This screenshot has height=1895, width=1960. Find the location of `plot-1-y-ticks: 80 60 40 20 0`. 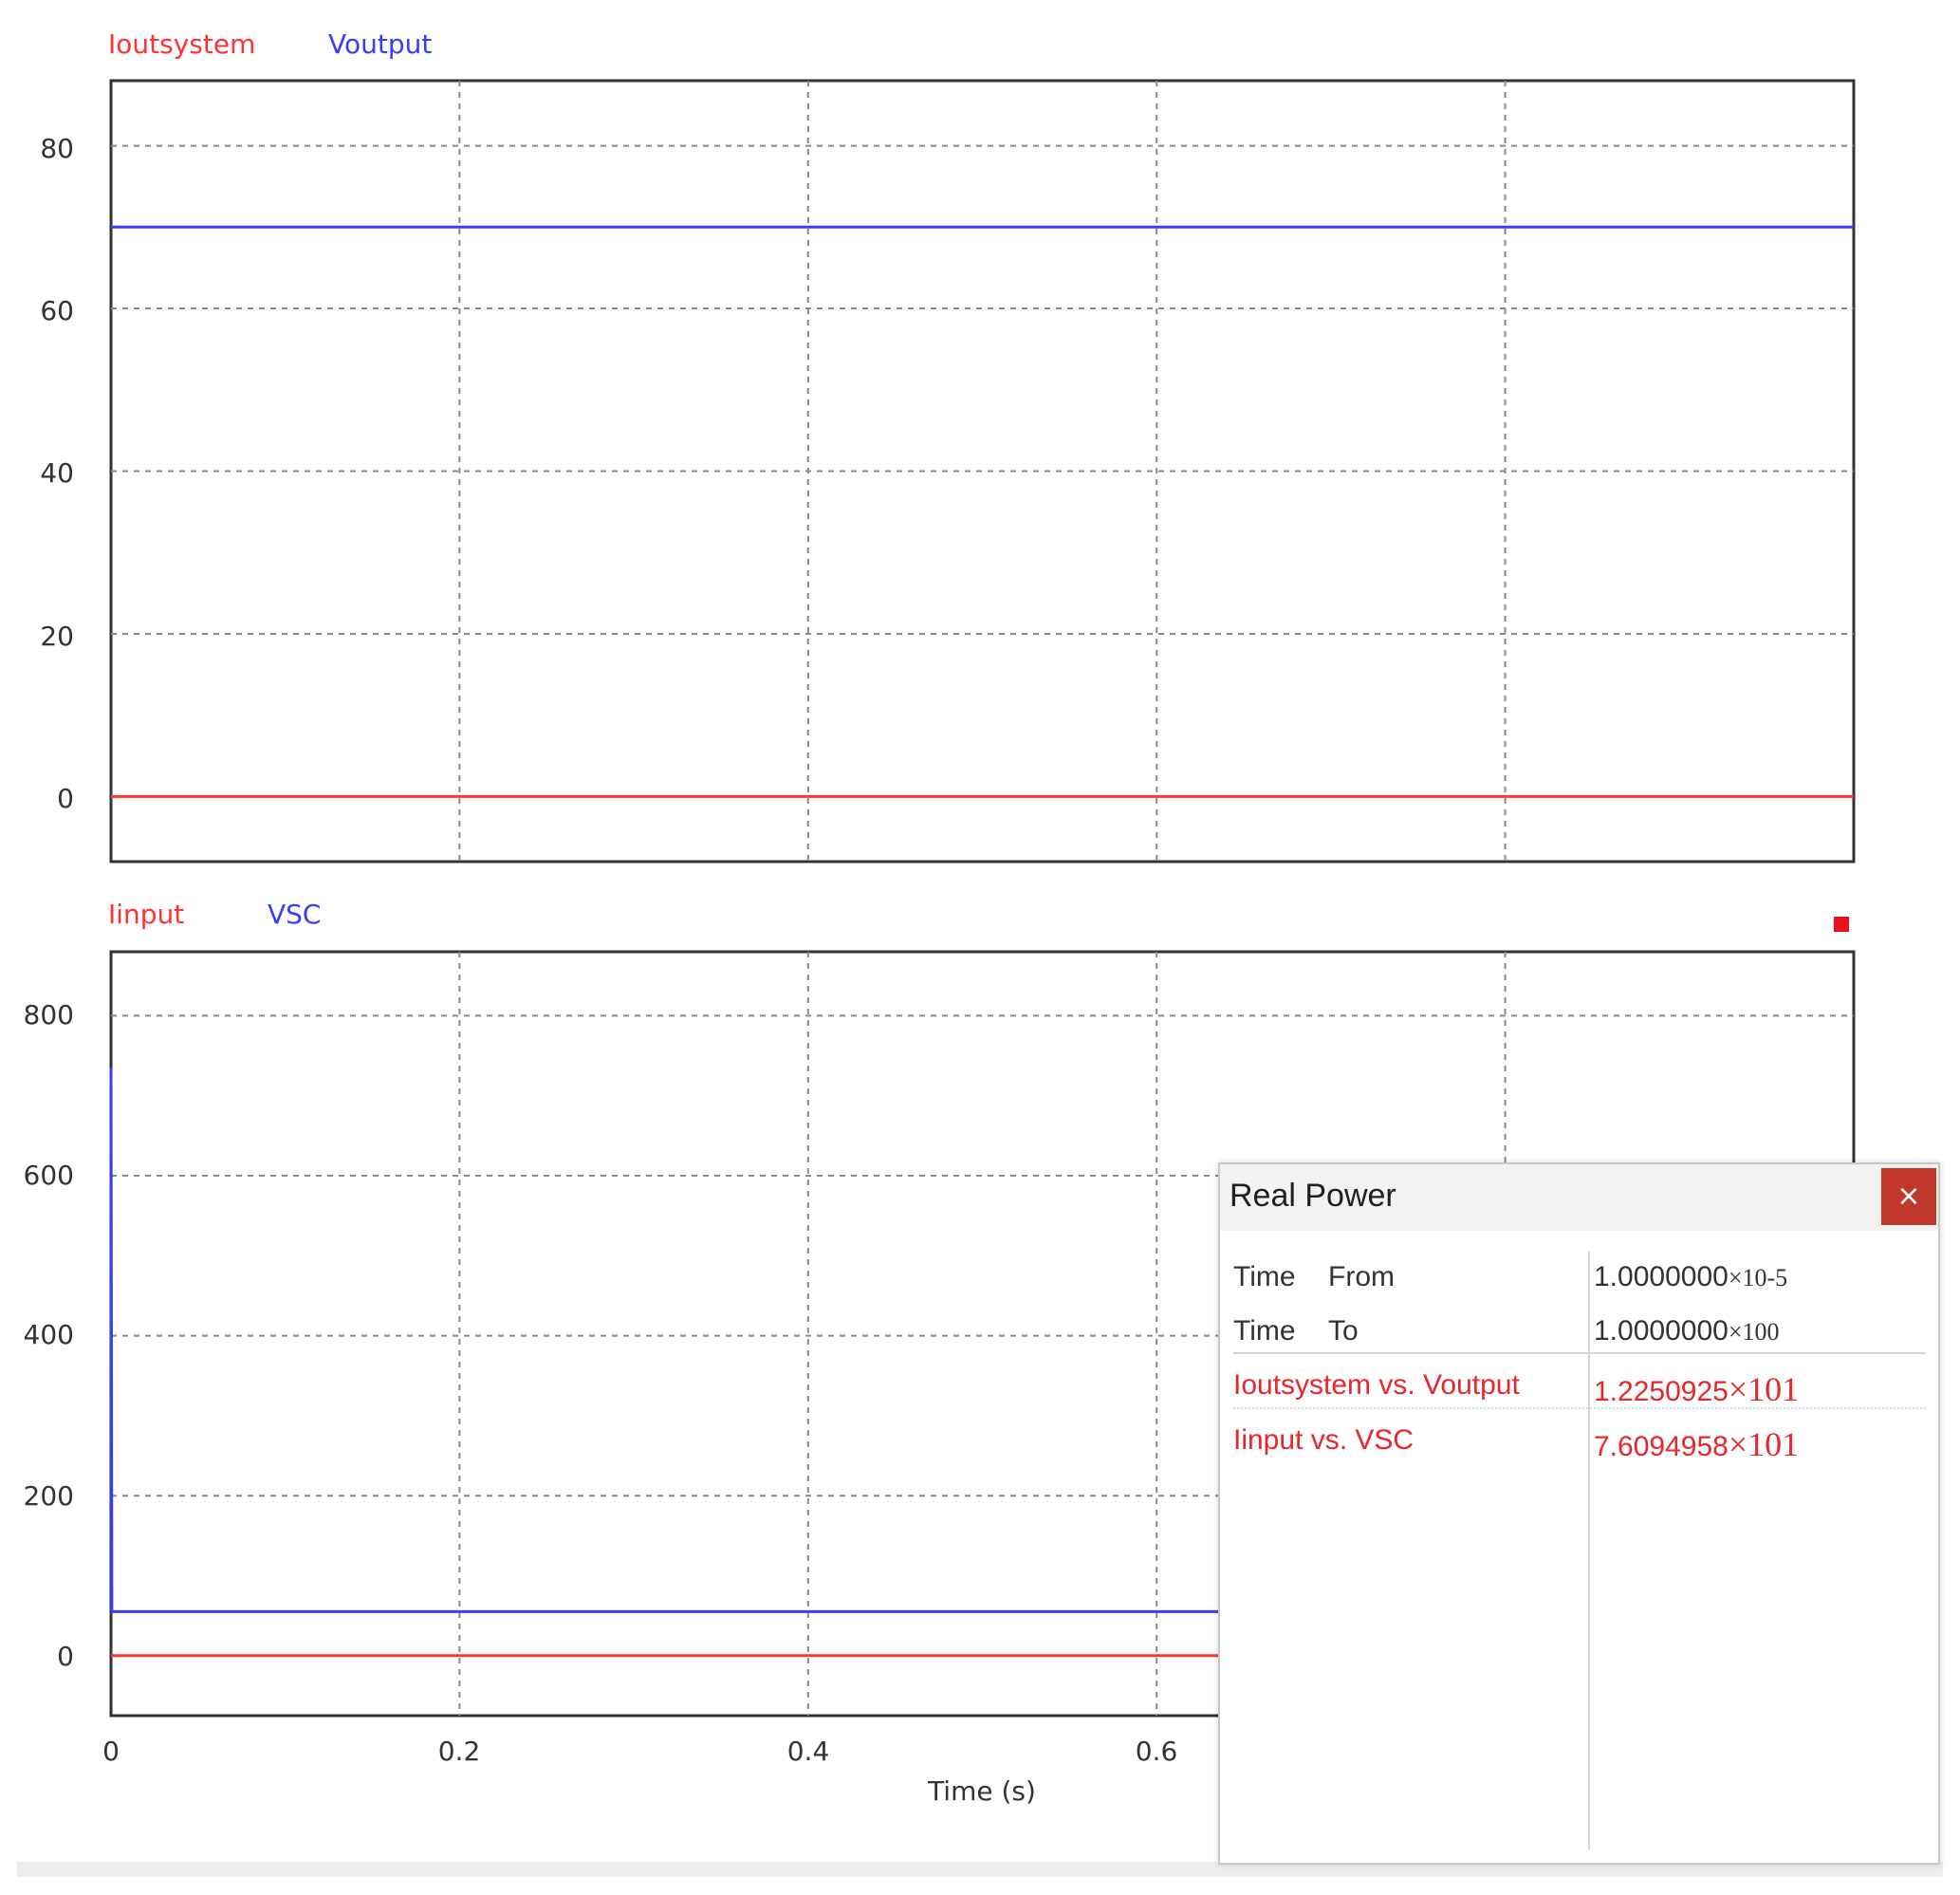

plot-1-y-ticks: 80 60 40 20 0 is located at coordinates (57, 473).